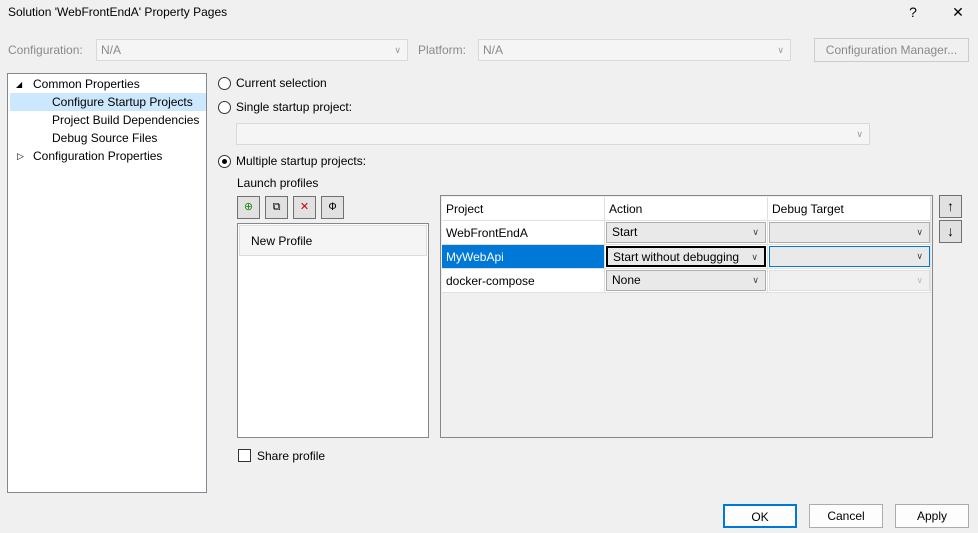 Image resolution: width=978 pixels, height=533 pixels. What do you see at coordinates (118, 12) in the screenshot?
I see `window-title: Solution 'WebFrontEndA' Property Pages` at bounding box center [118, 12].